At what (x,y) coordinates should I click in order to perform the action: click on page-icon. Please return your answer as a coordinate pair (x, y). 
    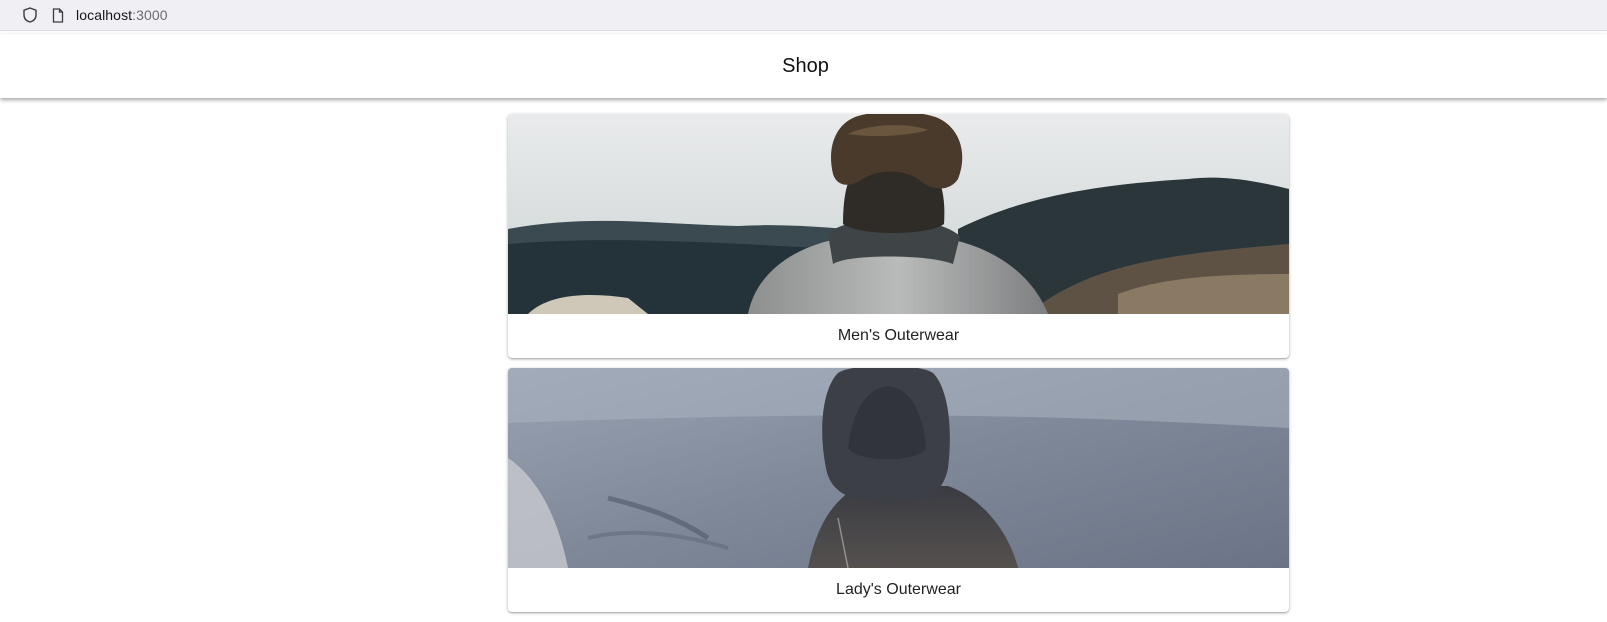
    Looking at the image, I should click on (58, 15).